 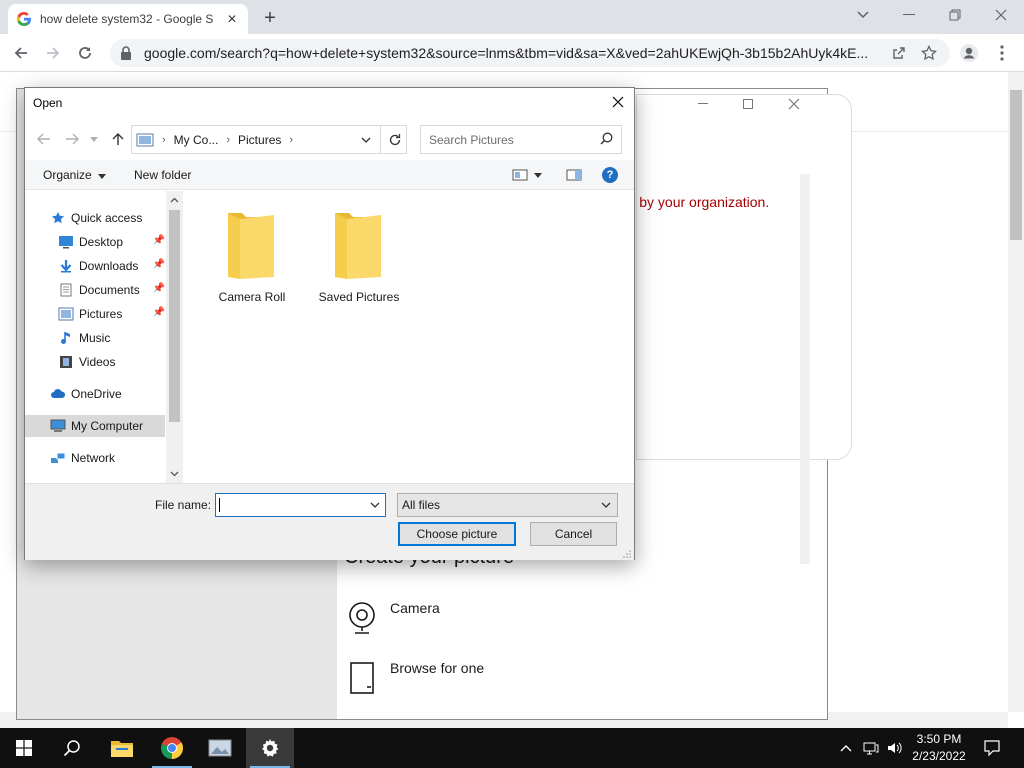 I want to click on organization-warning: ged by your organization., so click(x=691, y=202).